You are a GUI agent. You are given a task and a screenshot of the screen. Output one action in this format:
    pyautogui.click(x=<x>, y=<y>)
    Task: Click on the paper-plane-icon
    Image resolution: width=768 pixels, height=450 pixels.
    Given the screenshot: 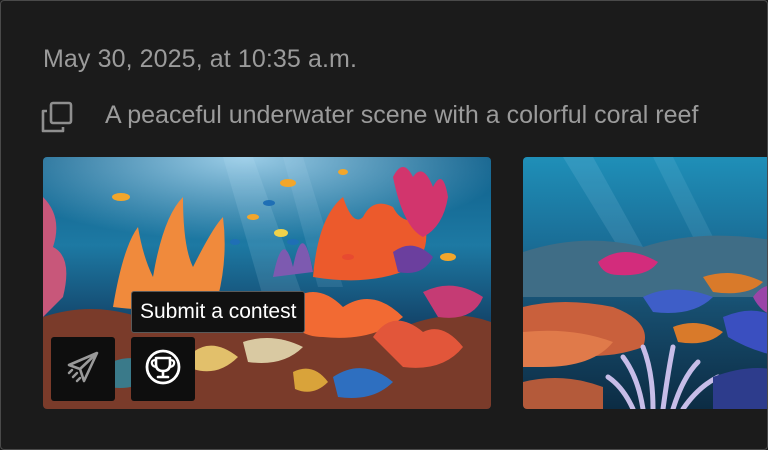 What is the action you would take?
    pyautogui.click(x=83, y=369)
    